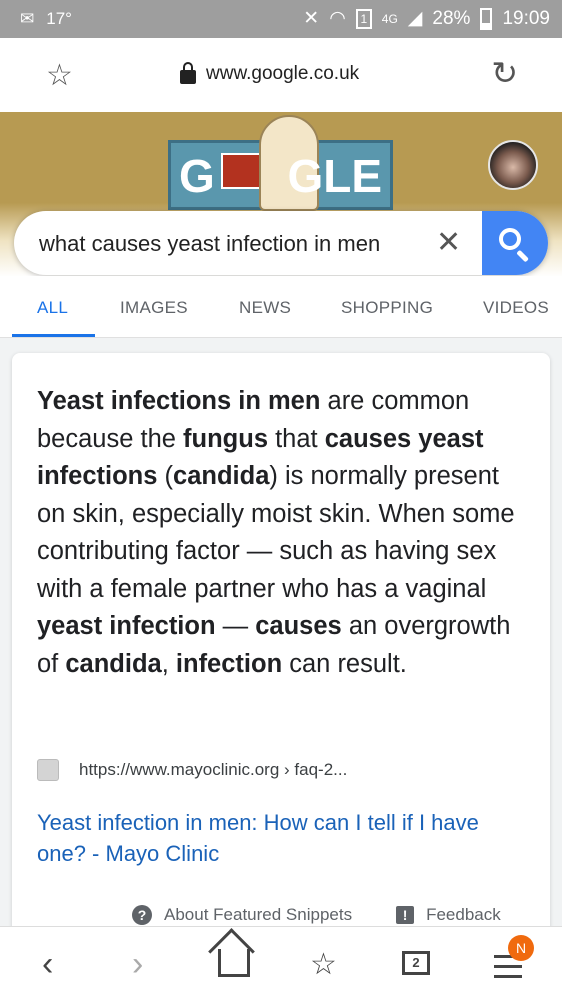  I want to click on lock-icon, so click(188, 73).